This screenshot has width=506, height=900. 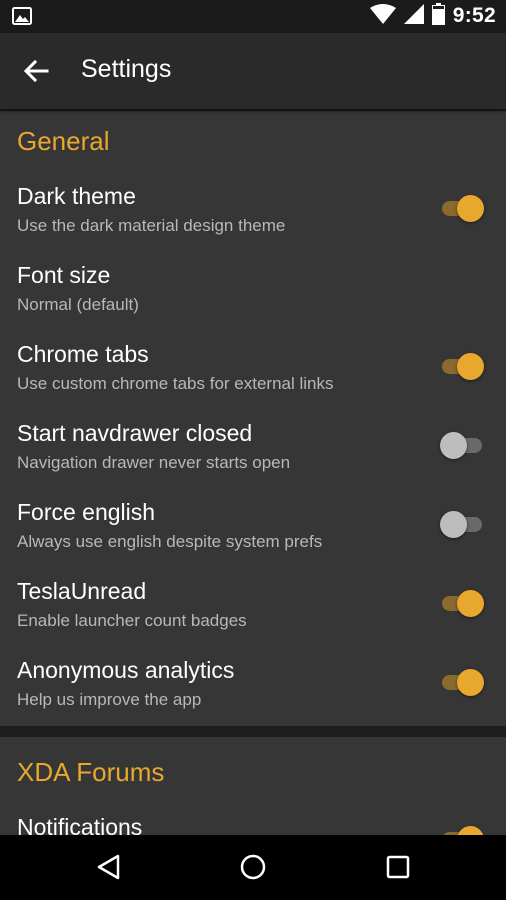 I want to click on status-bar: 9:52, so click(x=253, y=16).